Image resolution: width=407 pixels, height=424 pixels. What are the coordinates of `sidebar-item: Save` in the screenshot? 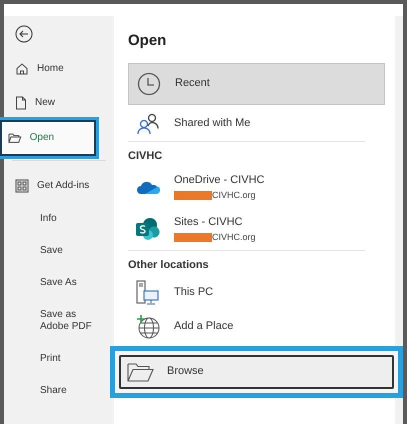 It's located at (59, 251).